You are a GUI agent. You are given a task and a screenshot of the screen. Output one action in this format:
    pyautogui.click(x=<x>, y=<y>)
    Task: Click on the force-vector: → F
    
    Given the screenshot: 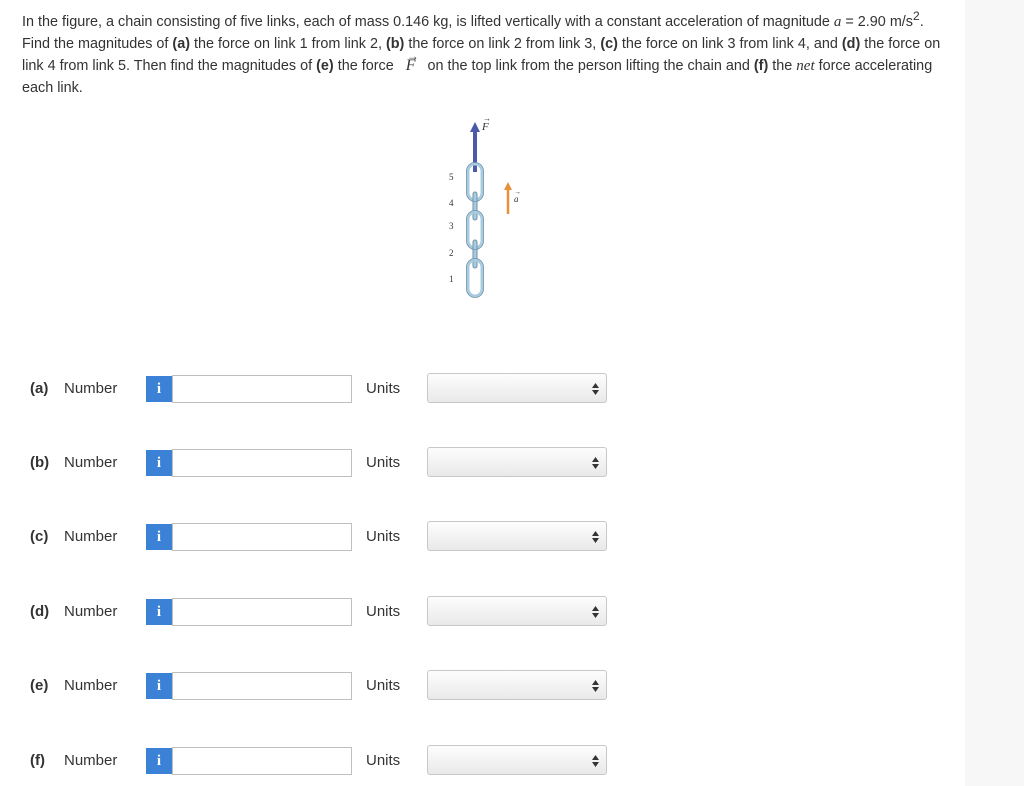 What is the action you would take?
    pyautogui.click(x=411, y=61)
    